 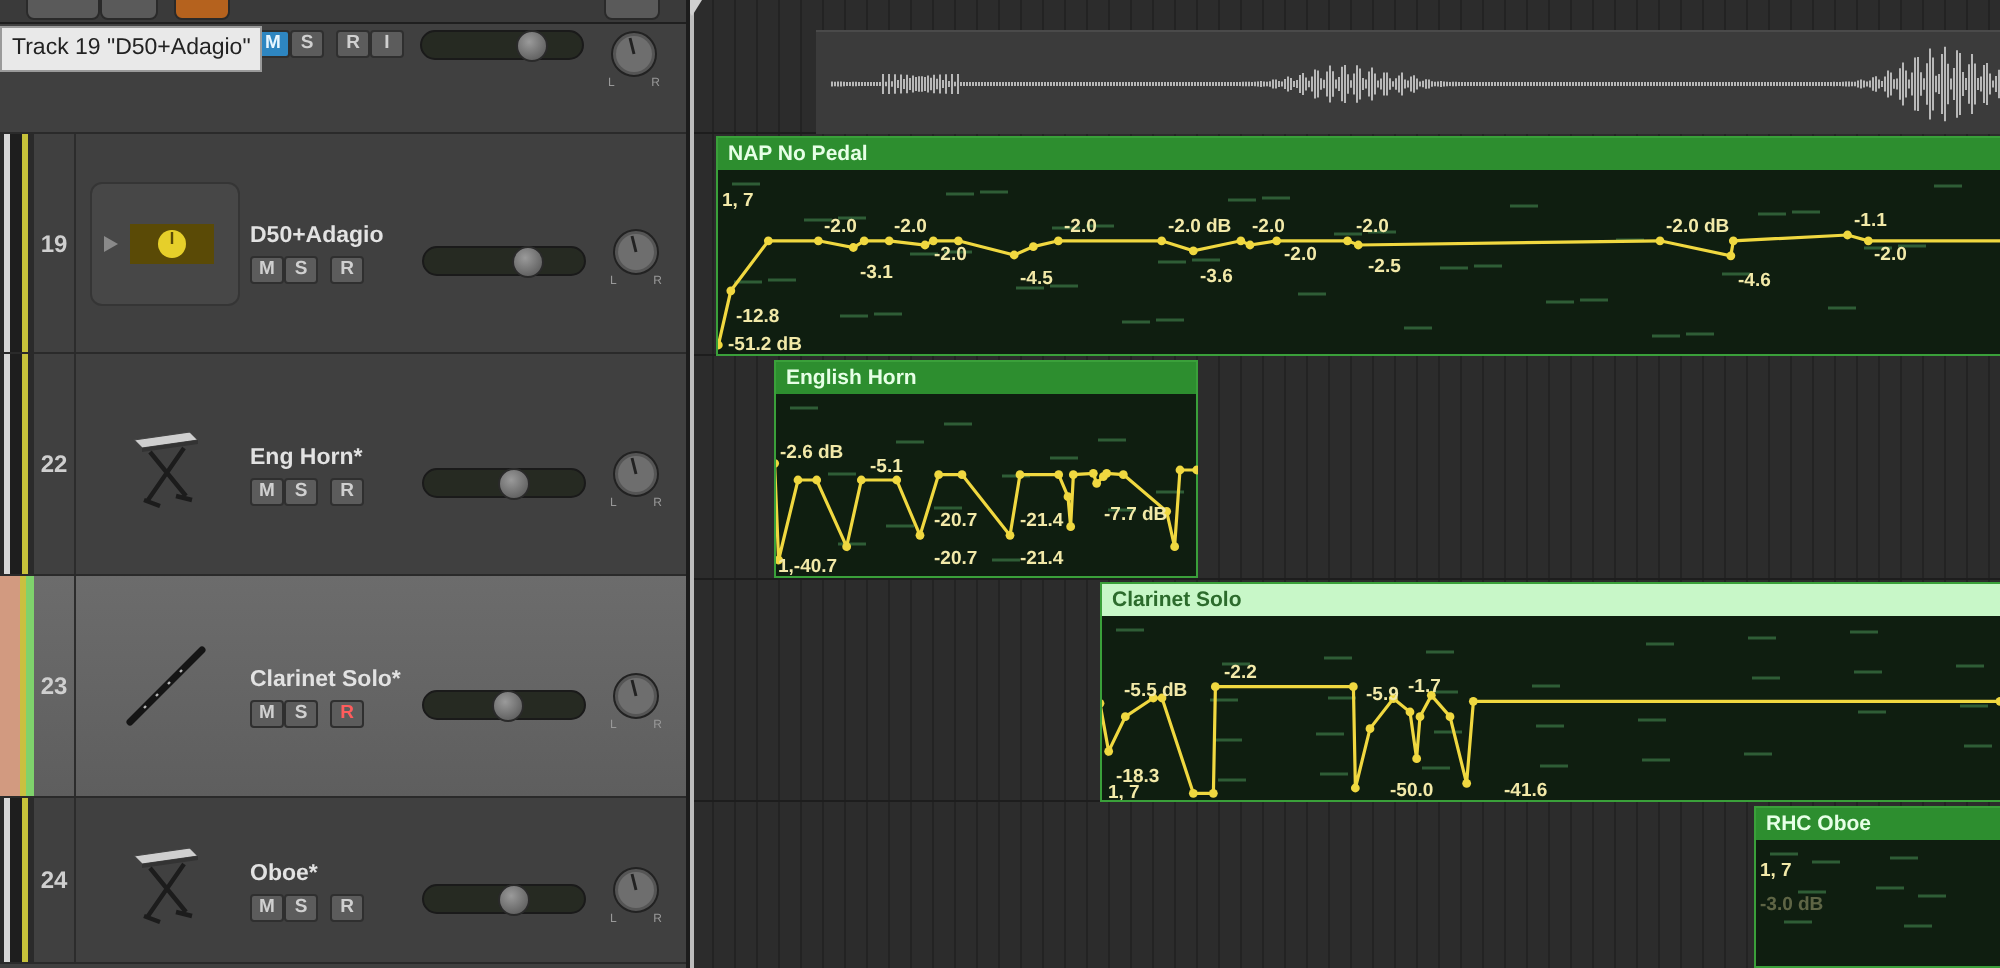 I want to click on clarinet-icon, so click(x=165, y=686).